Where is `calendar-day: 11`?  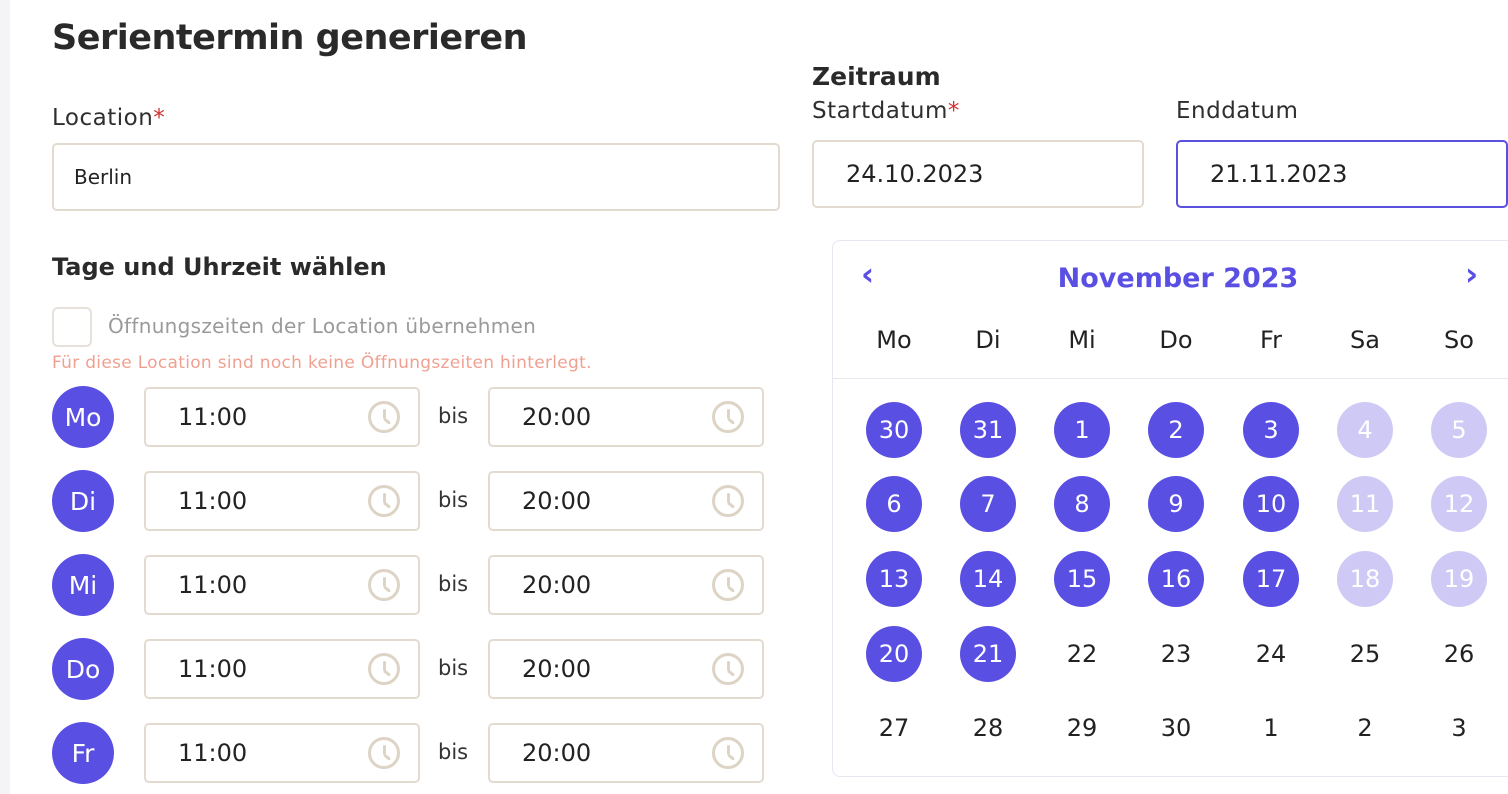 calendar-day: 11 is located at coordinates (1365, 504).